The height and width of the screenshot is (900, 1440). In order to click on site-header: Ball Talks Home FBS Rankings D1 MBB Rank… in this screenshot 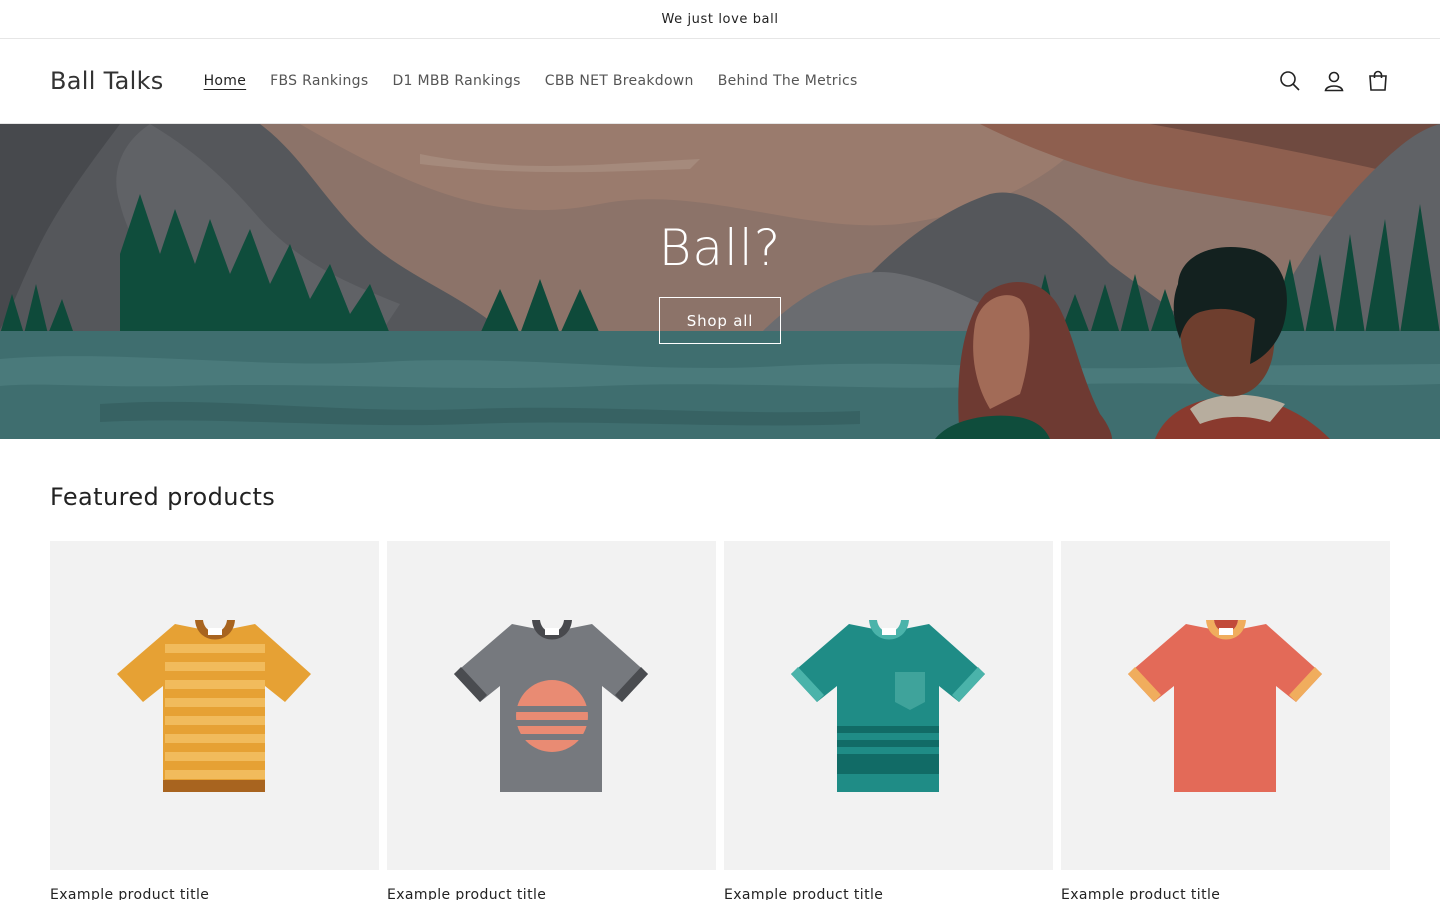, I will do `click(720, 81)`.